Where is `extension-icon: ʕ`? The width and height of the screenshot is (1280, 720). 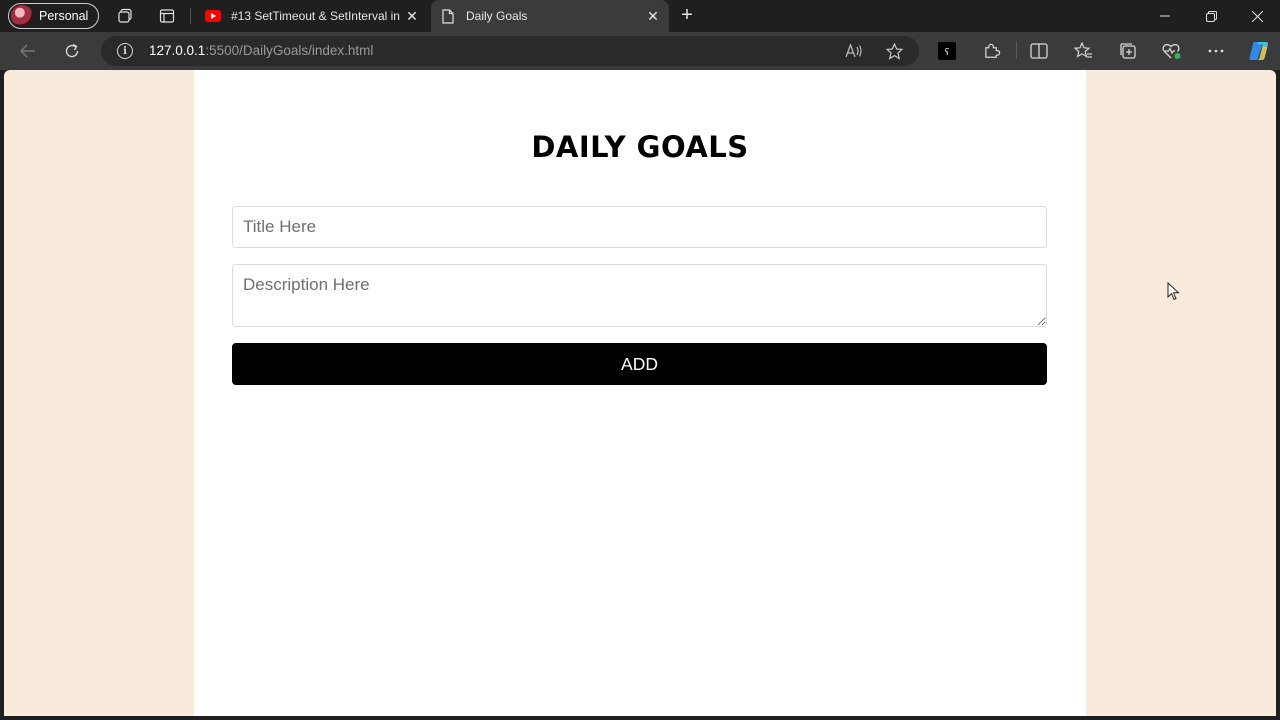 extension-icon: ʕ is located at coordinates (947, 51).